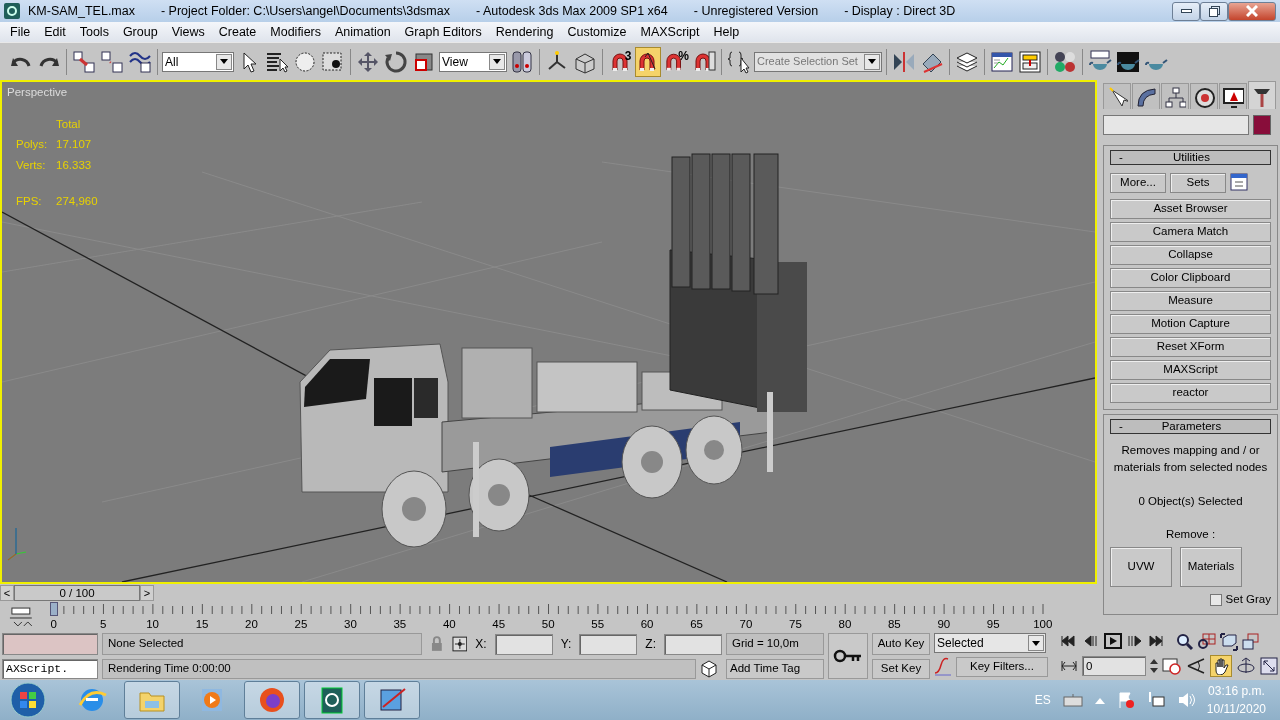  Describe the element at coordinates (1190, 301) in the screenshot. I see `utility-button: Measure` at that location.